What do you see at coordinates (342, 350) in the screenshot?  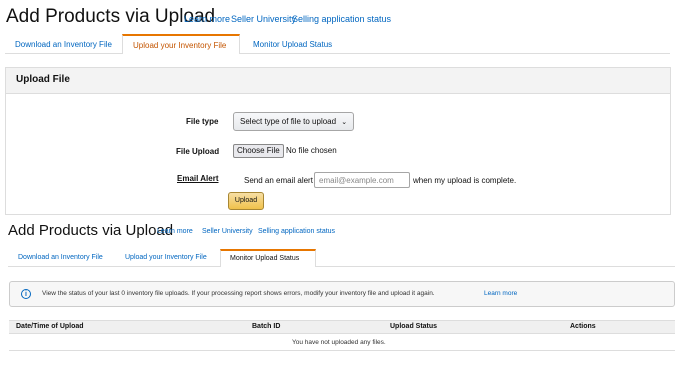 I see `table-bottom-divider` at bounding box center [342, 350].